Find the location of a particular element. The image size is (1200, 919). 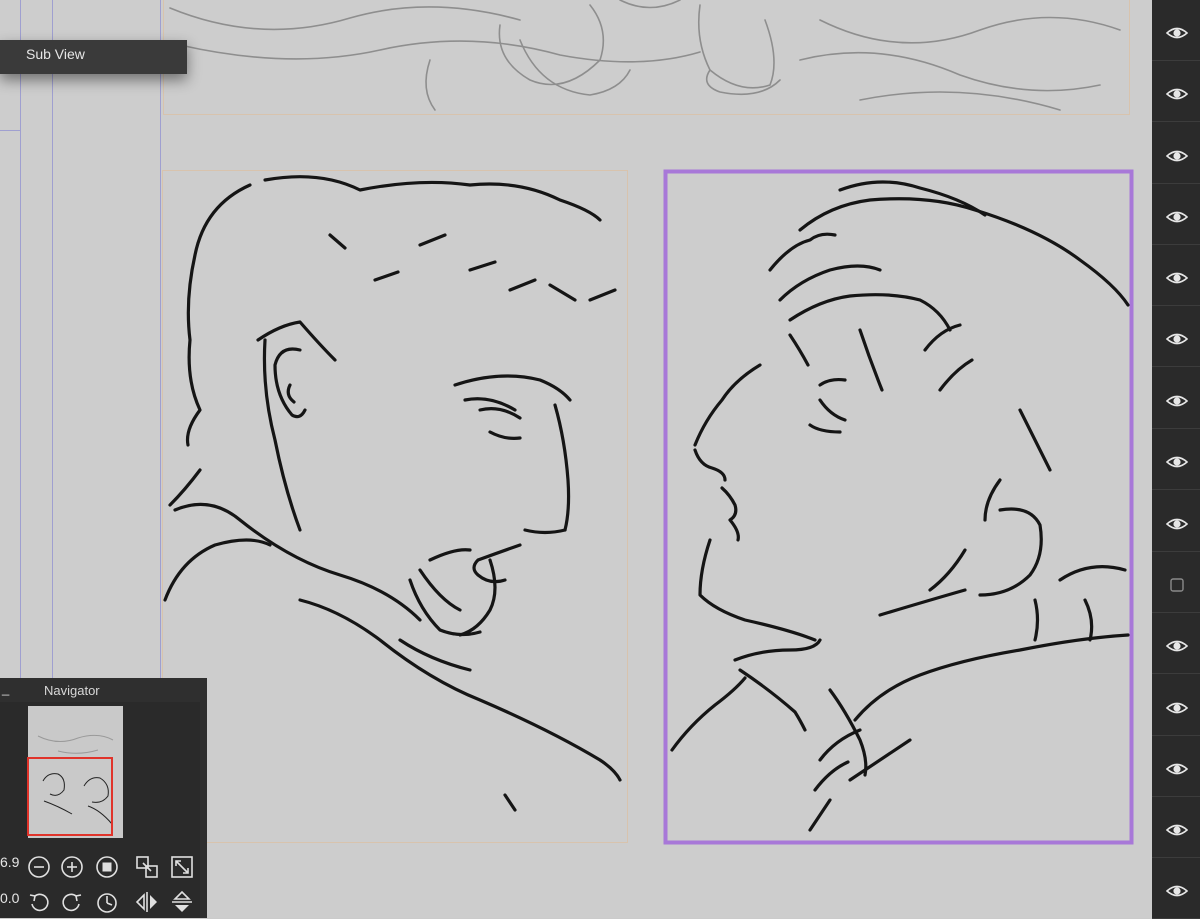

rotate-value: 0.0 is located at coordinates (9, 898).